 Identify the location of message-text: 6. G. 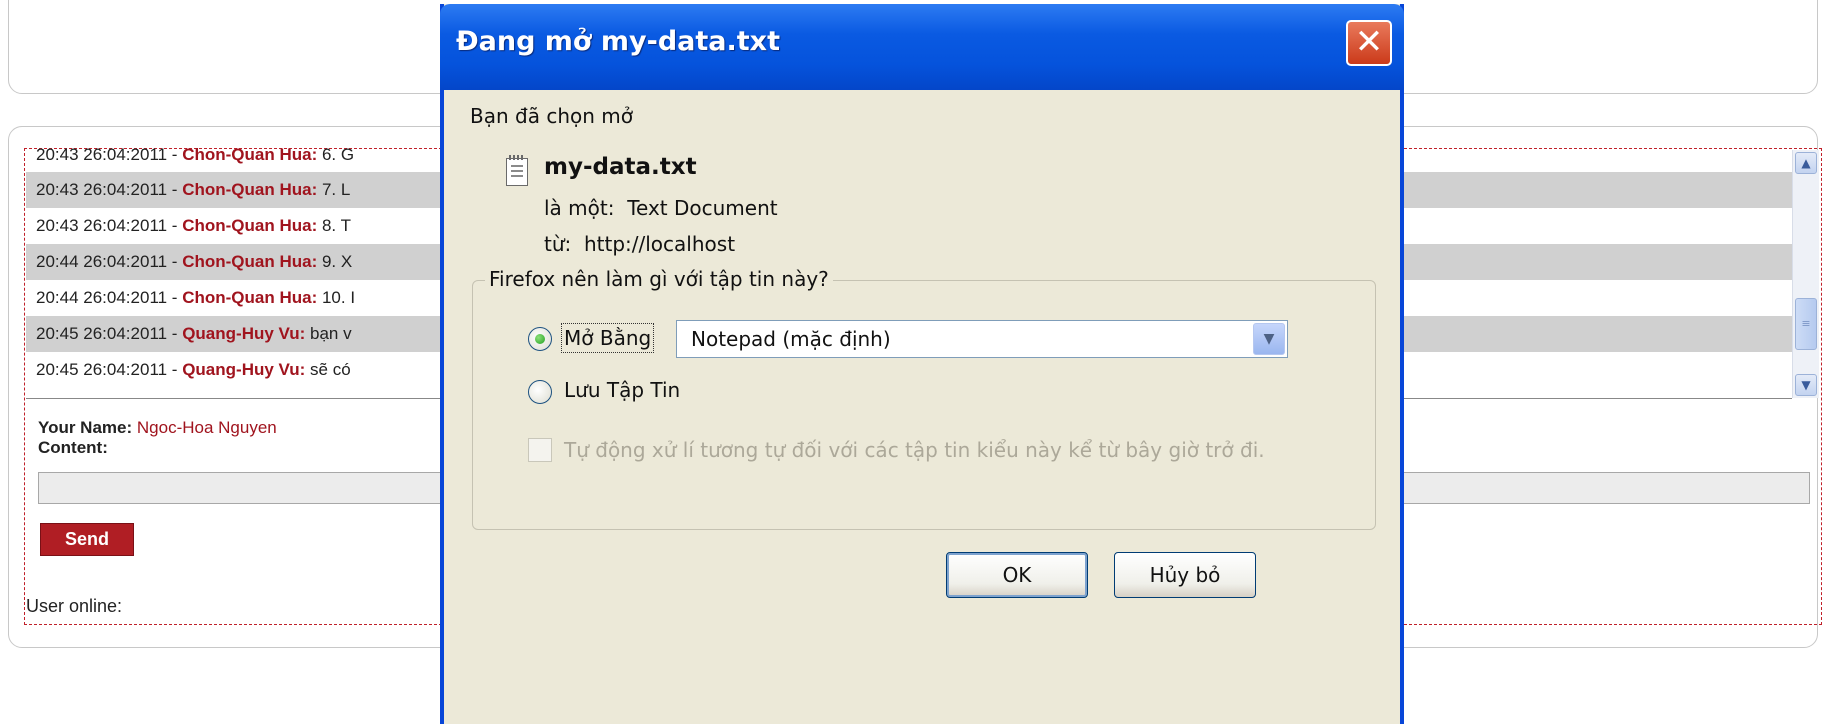
(336, 156).